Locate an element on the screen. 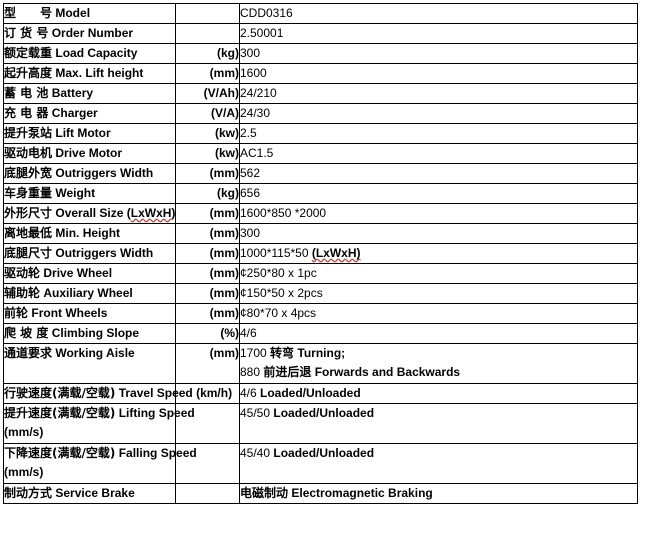 This screenshot has width=649, height=543. row-value-cell: 656 is located at coordinates (438, 193).